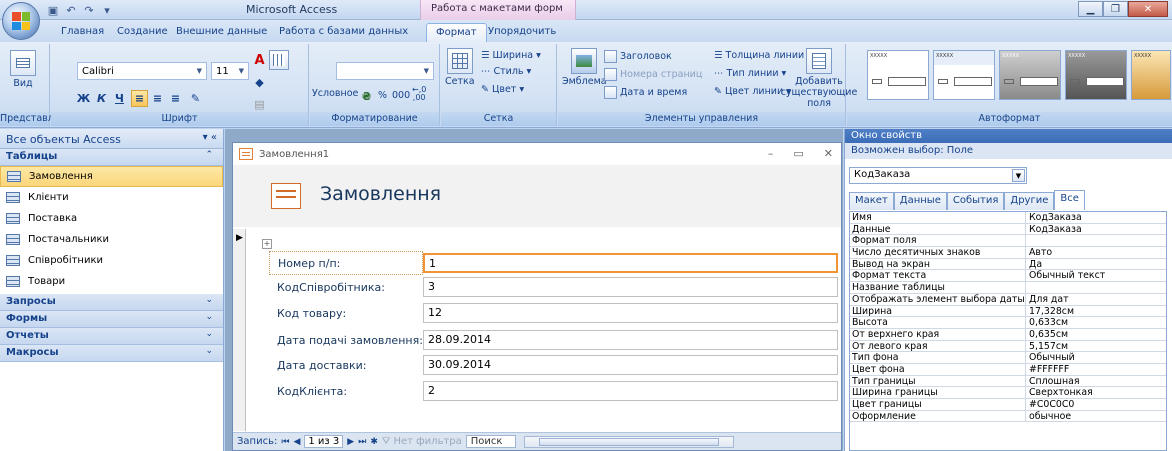 The height and width of the screenshot is (451, 1172). What do you see at coordinates (1096, 369) in the screenshot?
I see `property-value: #FFFFFF` at bounding box center [1096, 369].